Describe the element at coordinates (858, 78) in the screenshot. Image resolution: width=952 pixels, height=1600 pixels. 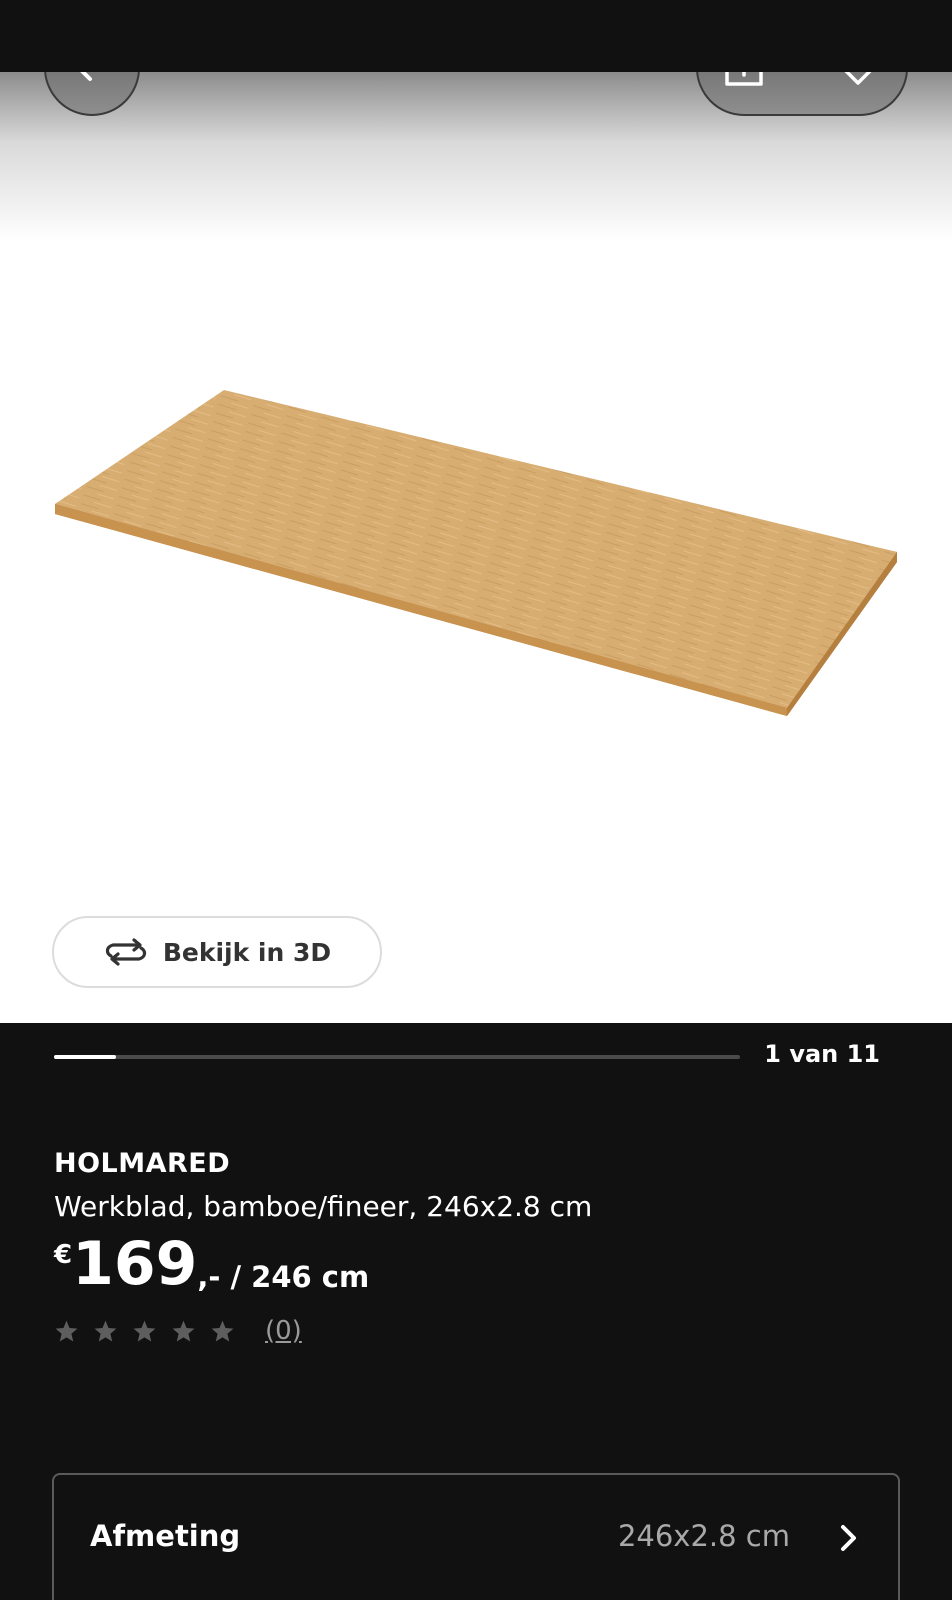
I see `heart-icon` at that location.